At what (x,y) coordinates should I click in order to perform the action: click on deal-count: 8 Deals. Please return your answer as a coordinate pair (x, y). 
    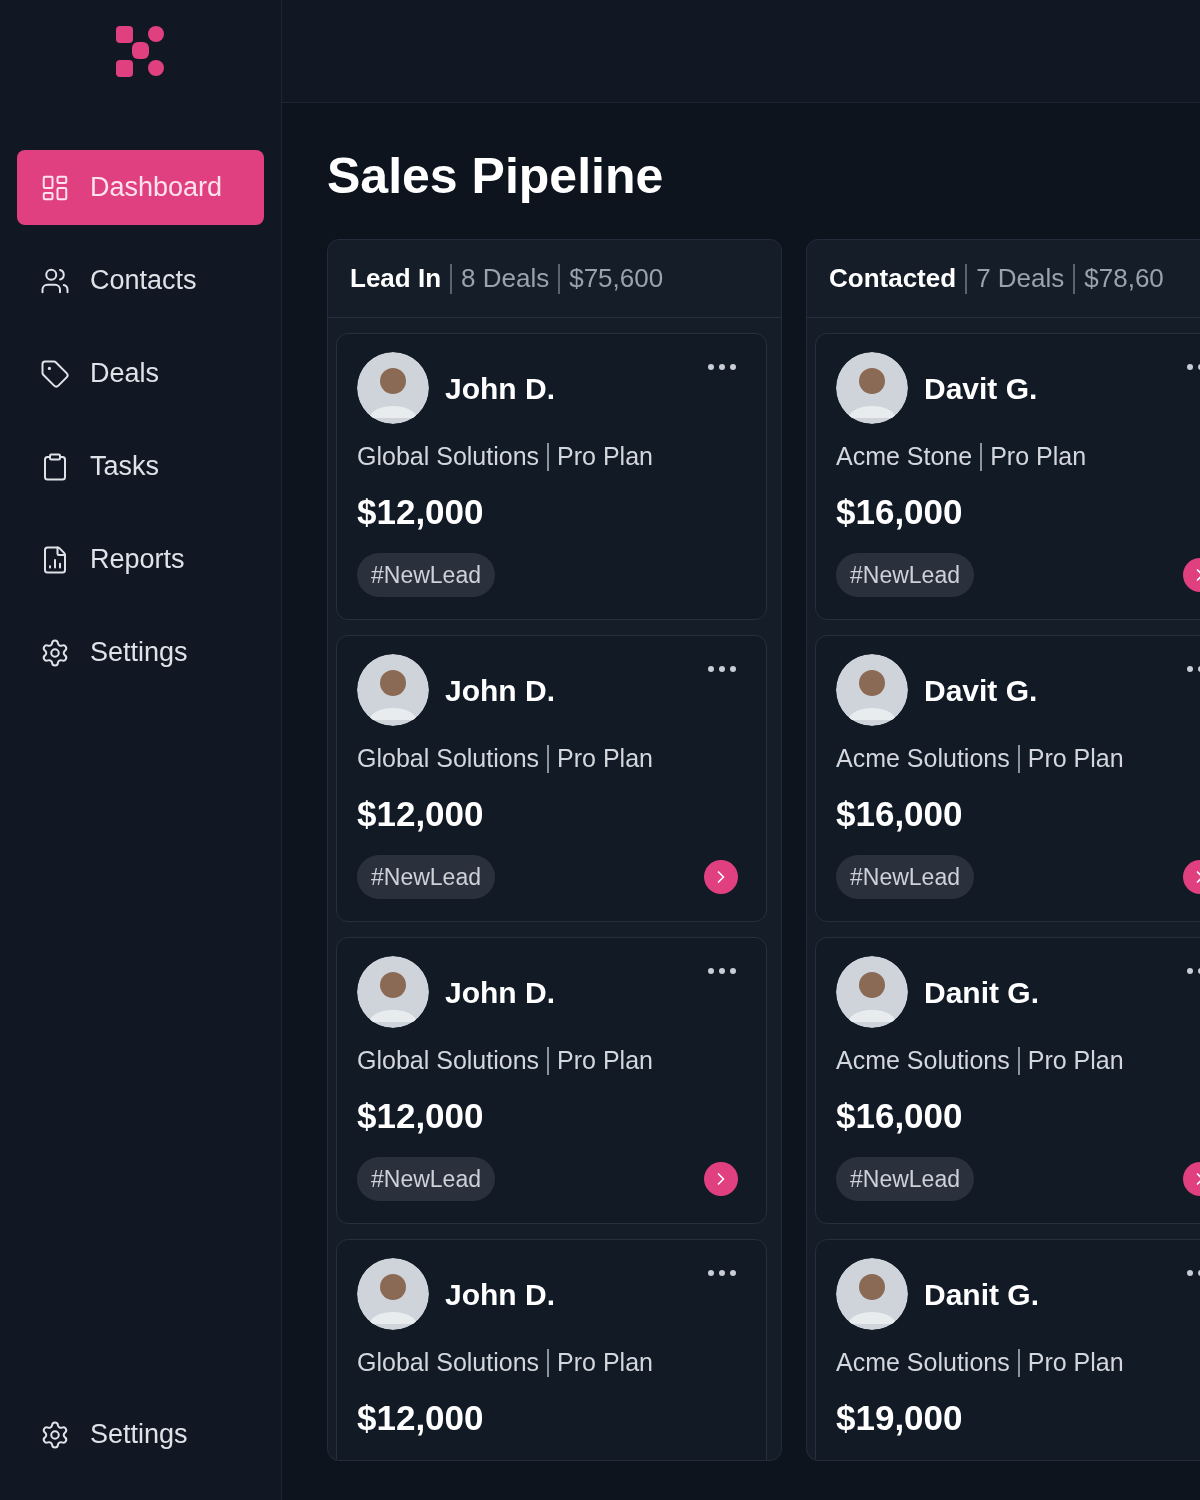
    Looking at the image, I should click on (505, 278).